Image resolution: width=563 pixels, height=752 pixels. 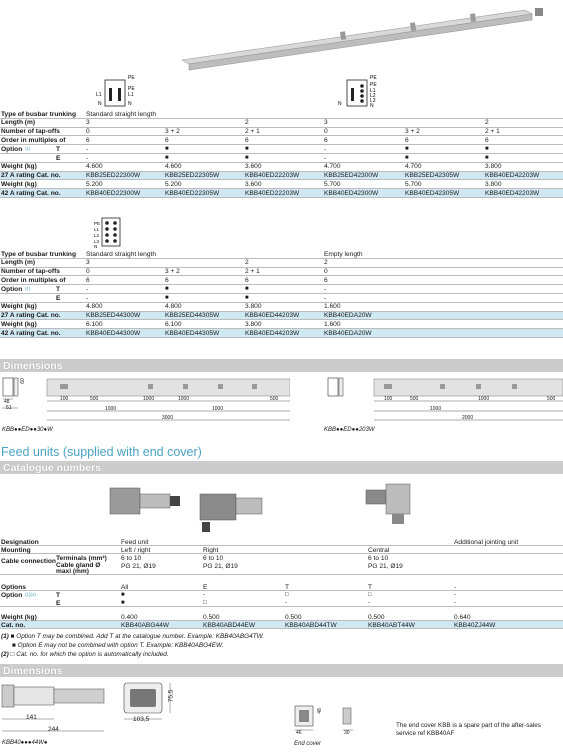 What do you see at coordinates (192, 193) in the screenshot?
I see `table-cell: KBB40ED22305W` at bounding box center [192, 193].